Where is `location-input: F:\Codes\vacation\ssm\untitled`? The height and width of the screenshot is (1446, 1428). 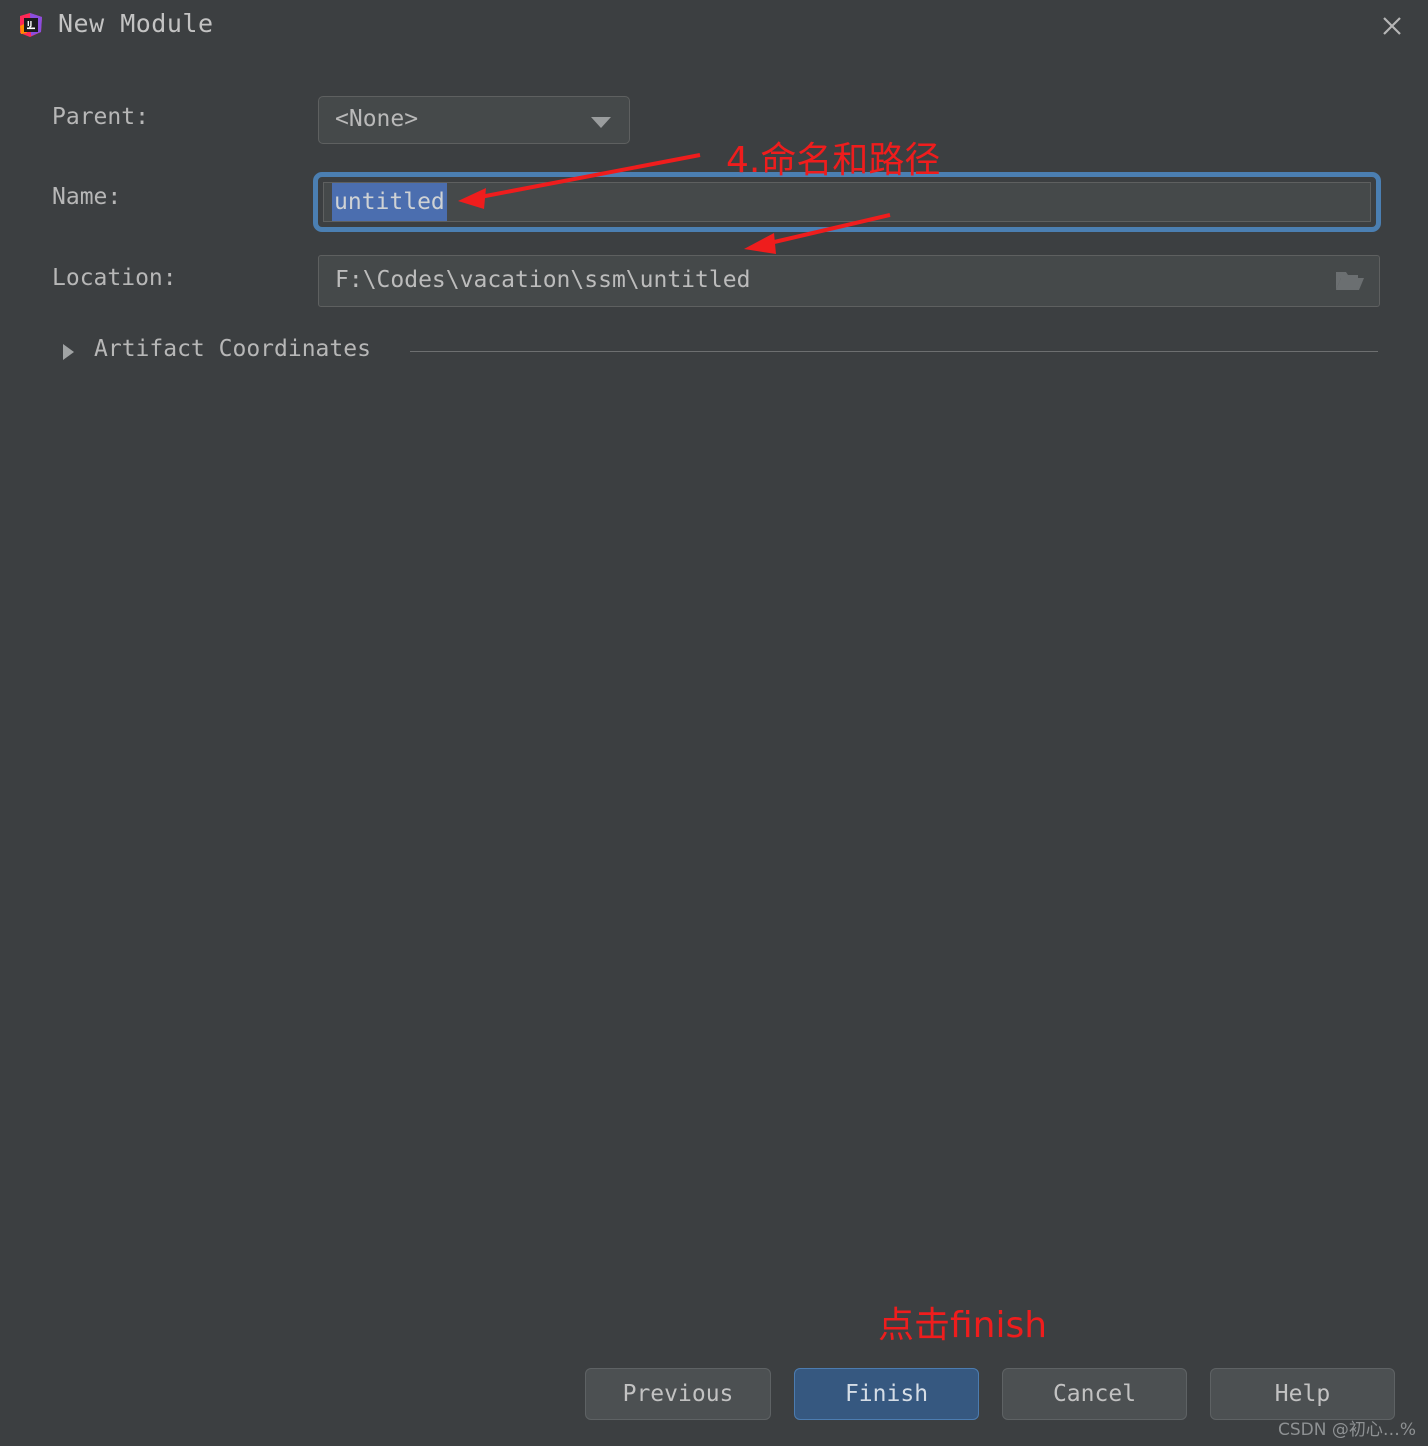 location-input: F:\Codes\vacation\ssm\untitled is located at coordinates (849, 281).